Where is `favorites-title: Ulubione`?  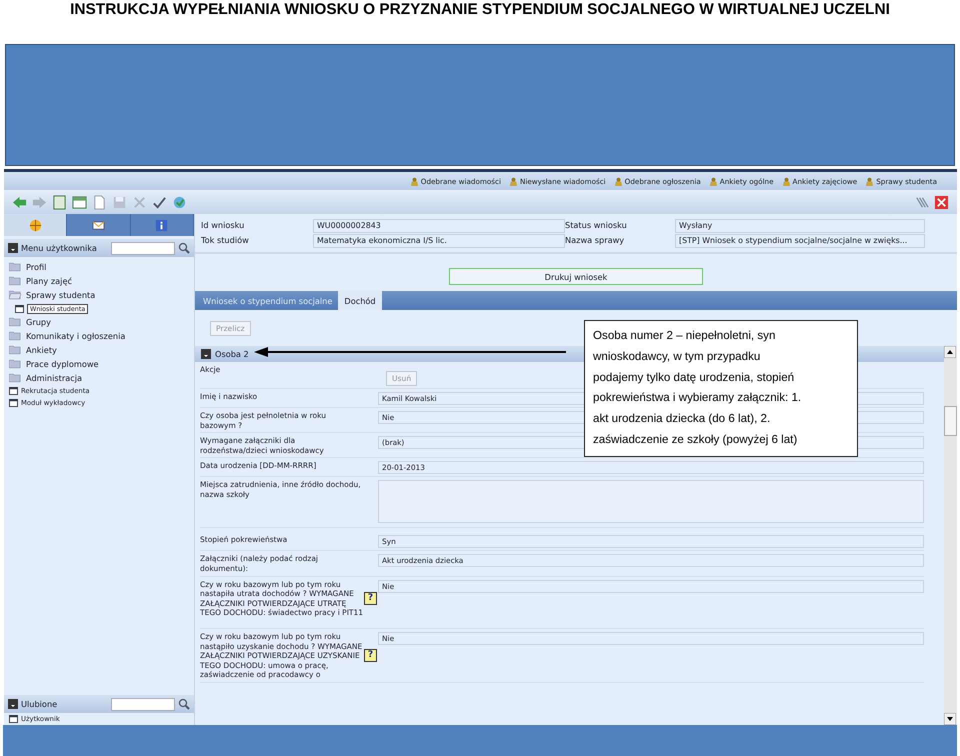
favorites-title: Ulubione is located at coordinates (39, 704).